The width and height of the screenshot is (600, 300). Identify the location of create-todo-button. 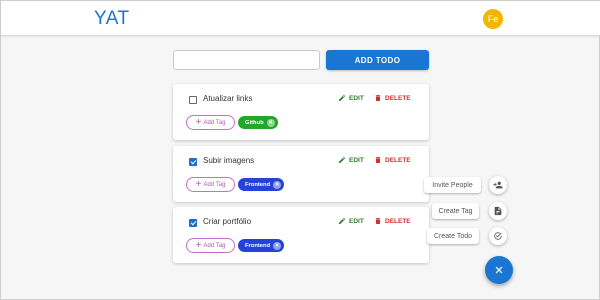
(498, 236).